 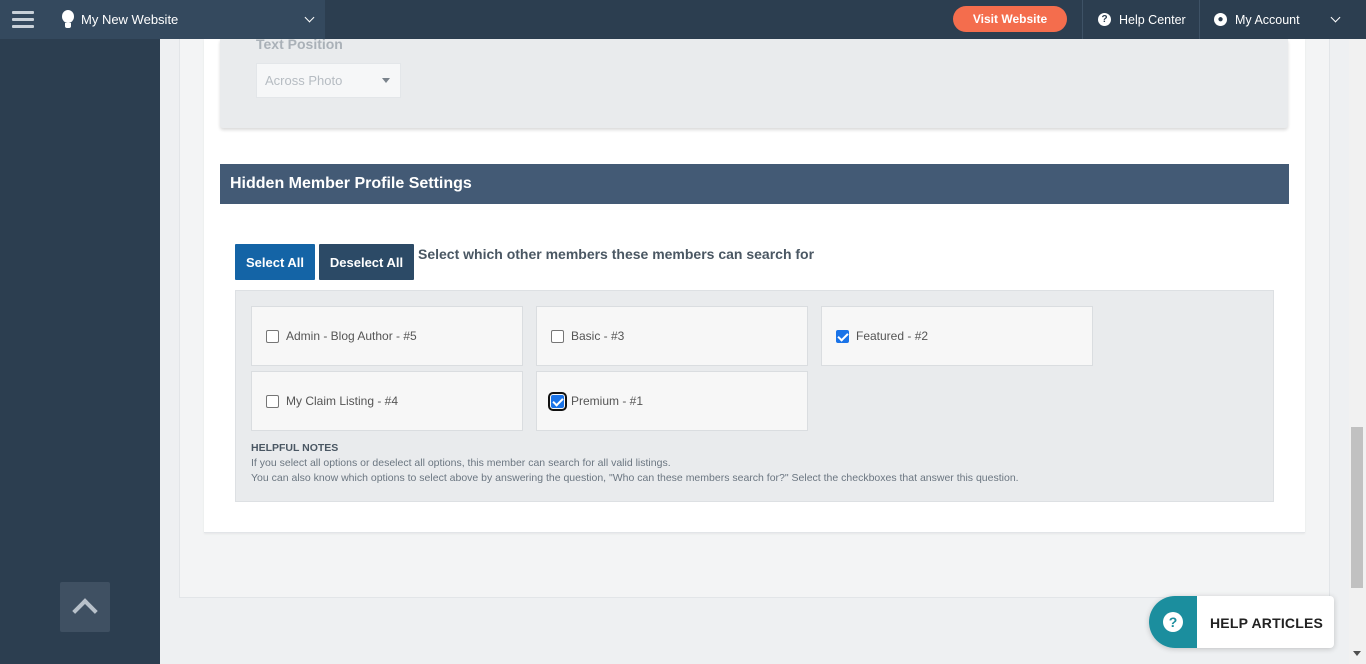 I want to click on user-circle-icon: ●, so click(x=1220, y=19).